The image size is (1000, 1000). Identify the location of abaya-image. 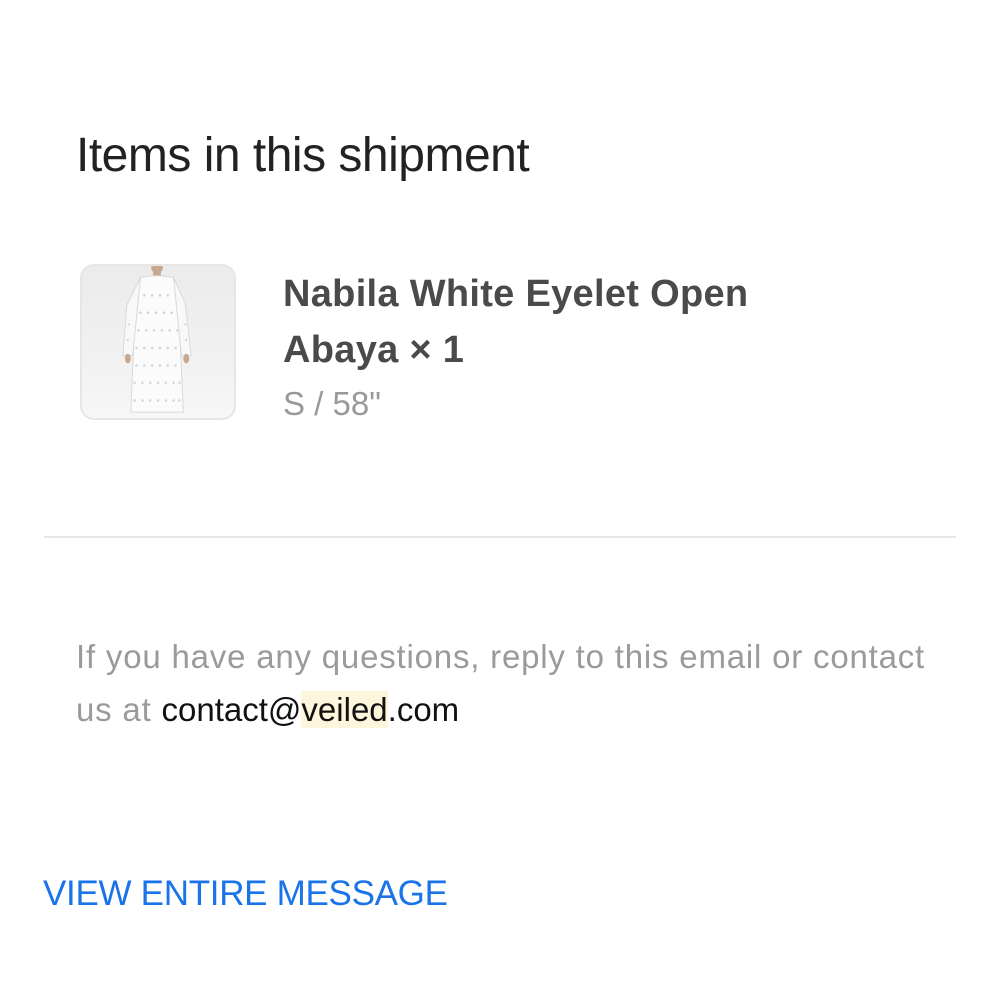
(157, 339).